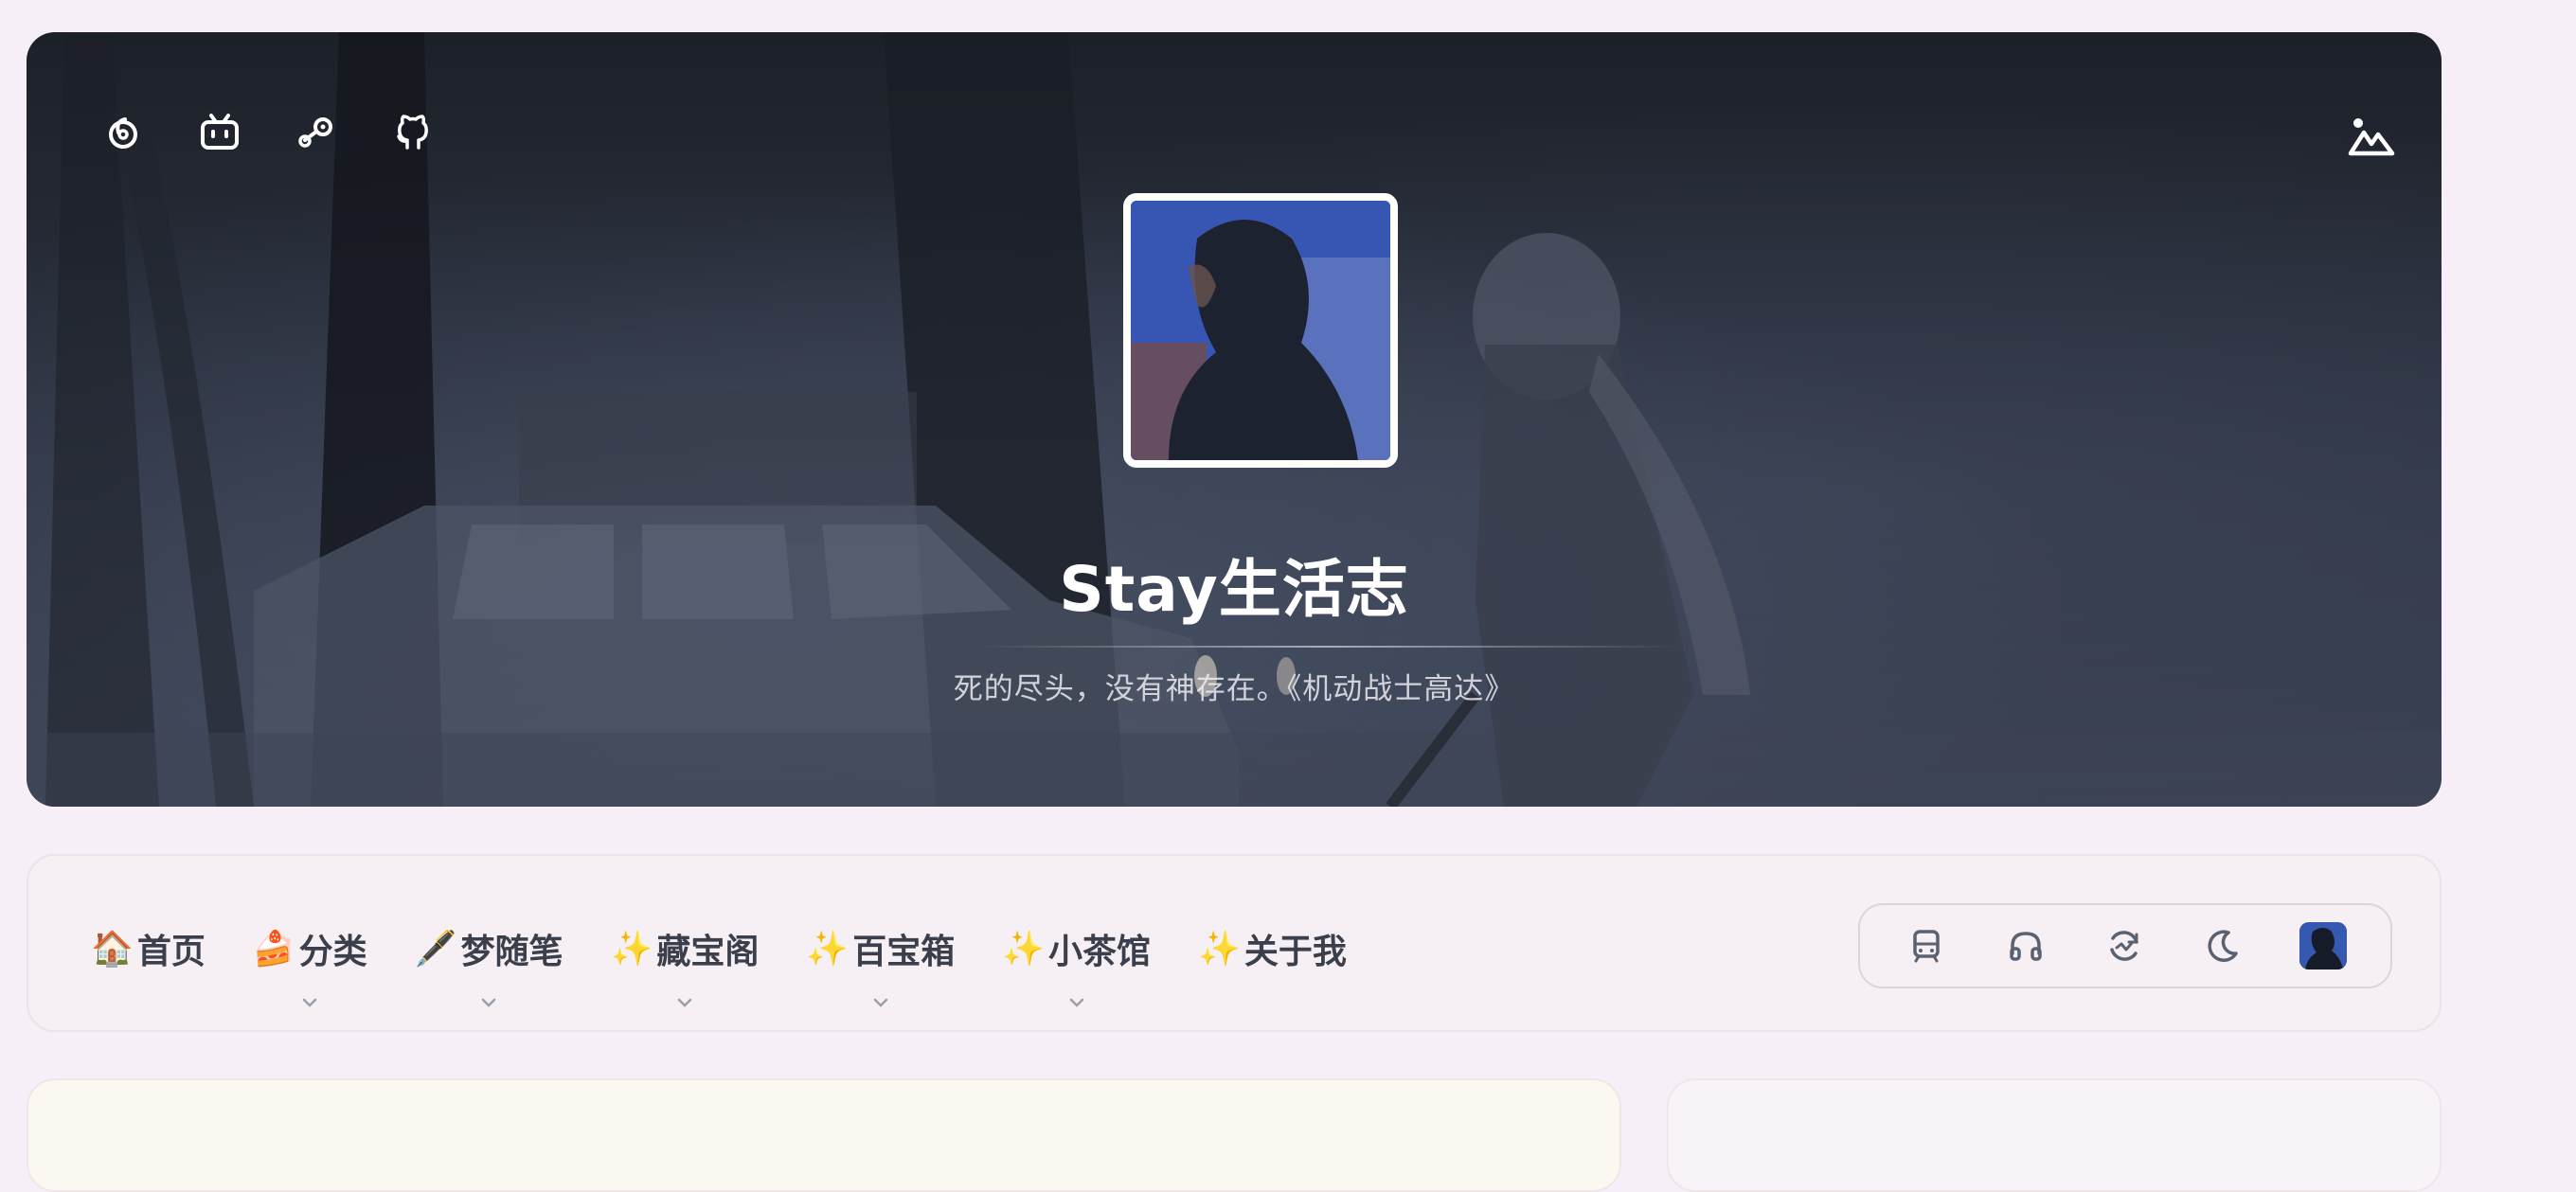  Describe the element at coordinates (708, 952) in the screenshot. I see `nav-item-label: 藏宝阁` at that location.